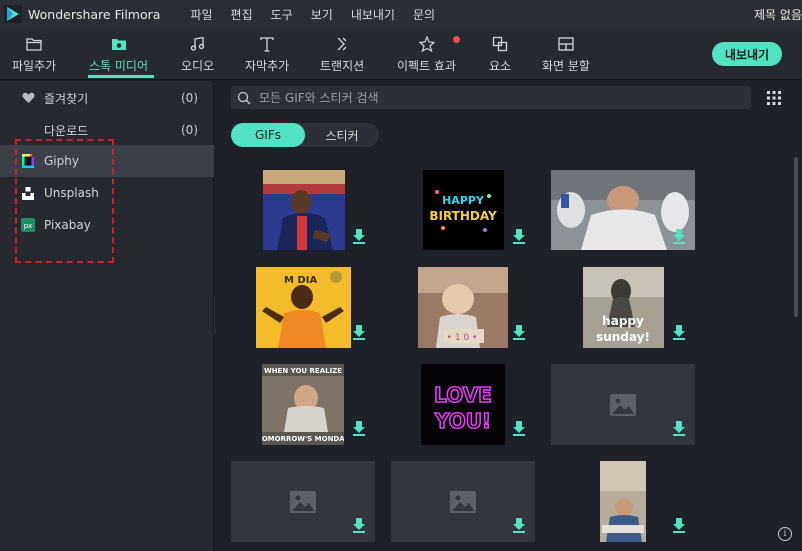 The width and height of the screenshot is (802, 551). I want to click on soccer-player-gif, so click(304, 210).